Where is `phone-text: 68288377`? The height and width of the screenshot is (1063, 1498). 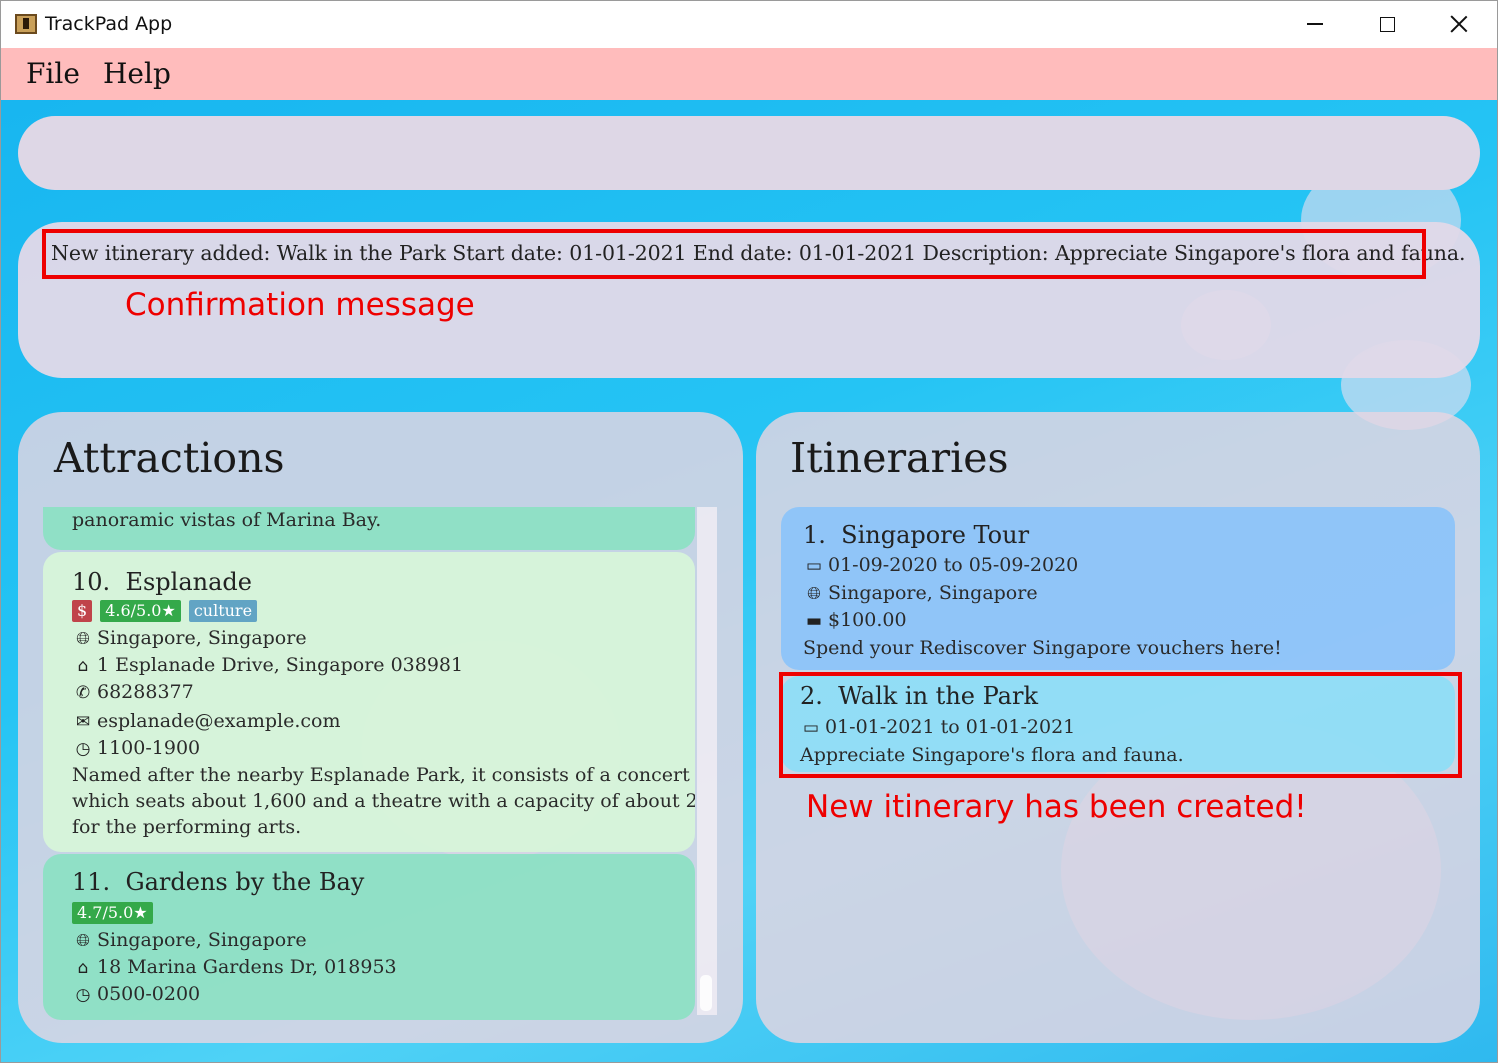 phone-text: 68288377 is located at coordinates (145, 692).